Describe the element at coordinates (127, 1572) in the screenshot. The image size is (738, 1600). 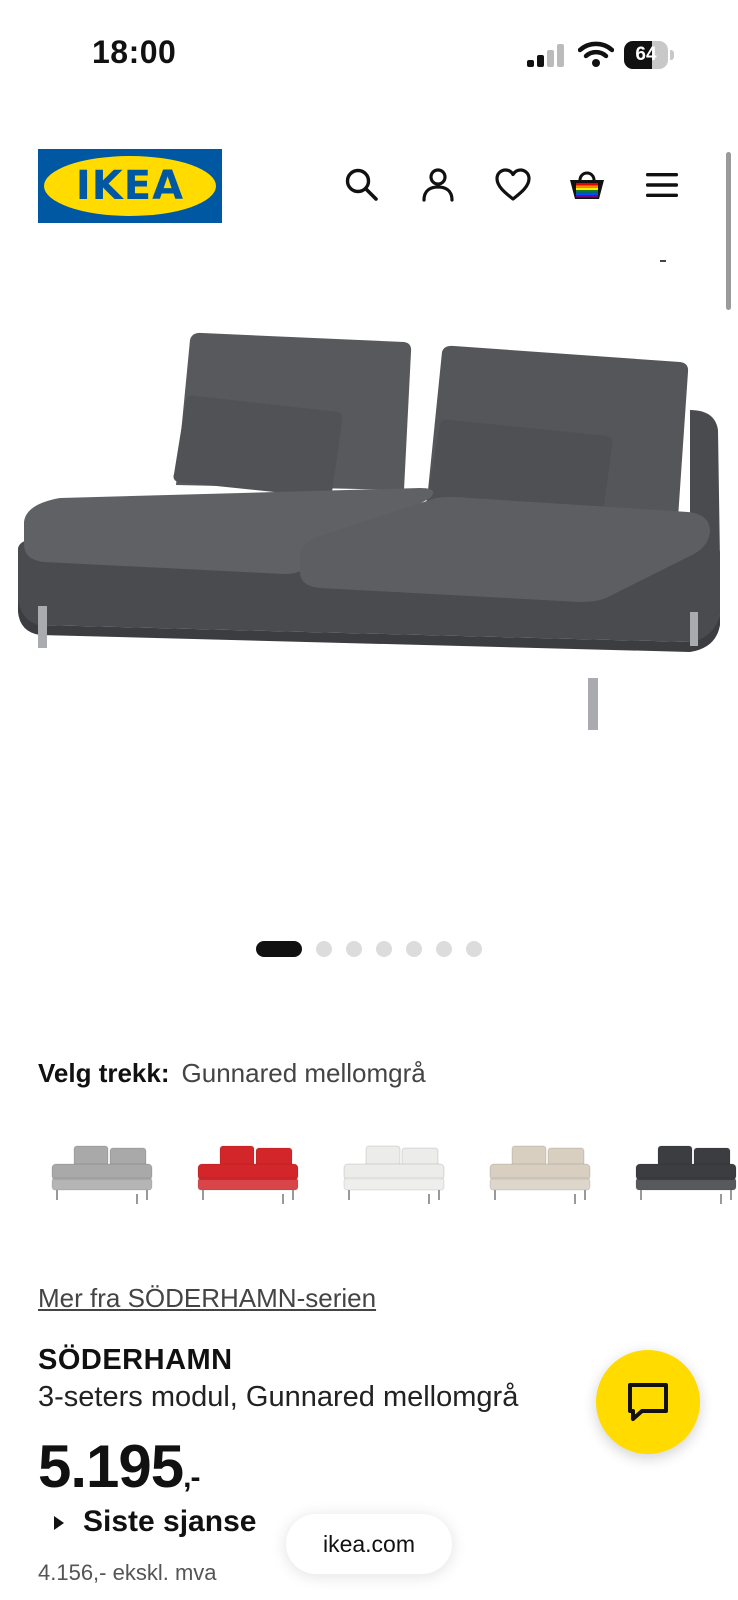
I see `price-ex-vat: 4.156,- ekskl. mva` at that location.